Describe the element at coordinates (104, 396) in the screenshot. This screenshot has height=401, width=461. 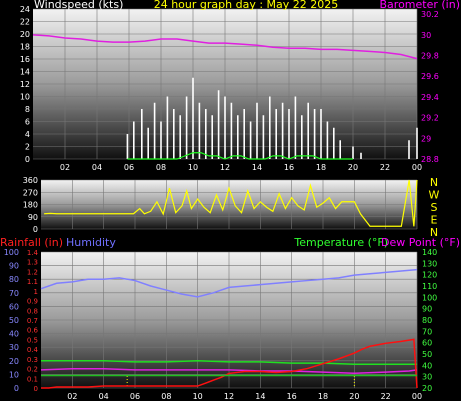
I see `temp-x-tick-label: 04` at that location.